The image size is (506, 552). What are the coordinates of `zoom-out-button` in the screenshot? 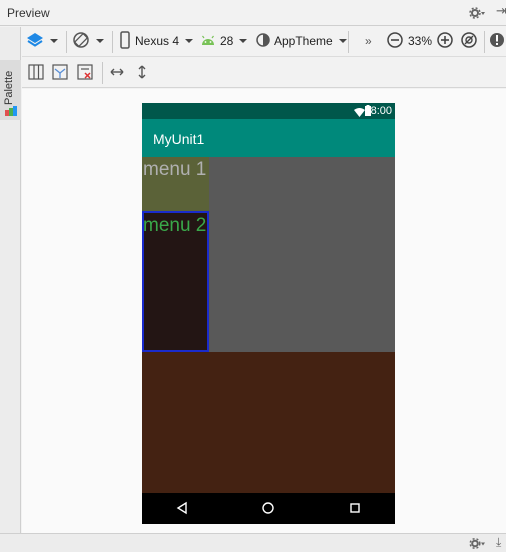 It's located at (395, 41).